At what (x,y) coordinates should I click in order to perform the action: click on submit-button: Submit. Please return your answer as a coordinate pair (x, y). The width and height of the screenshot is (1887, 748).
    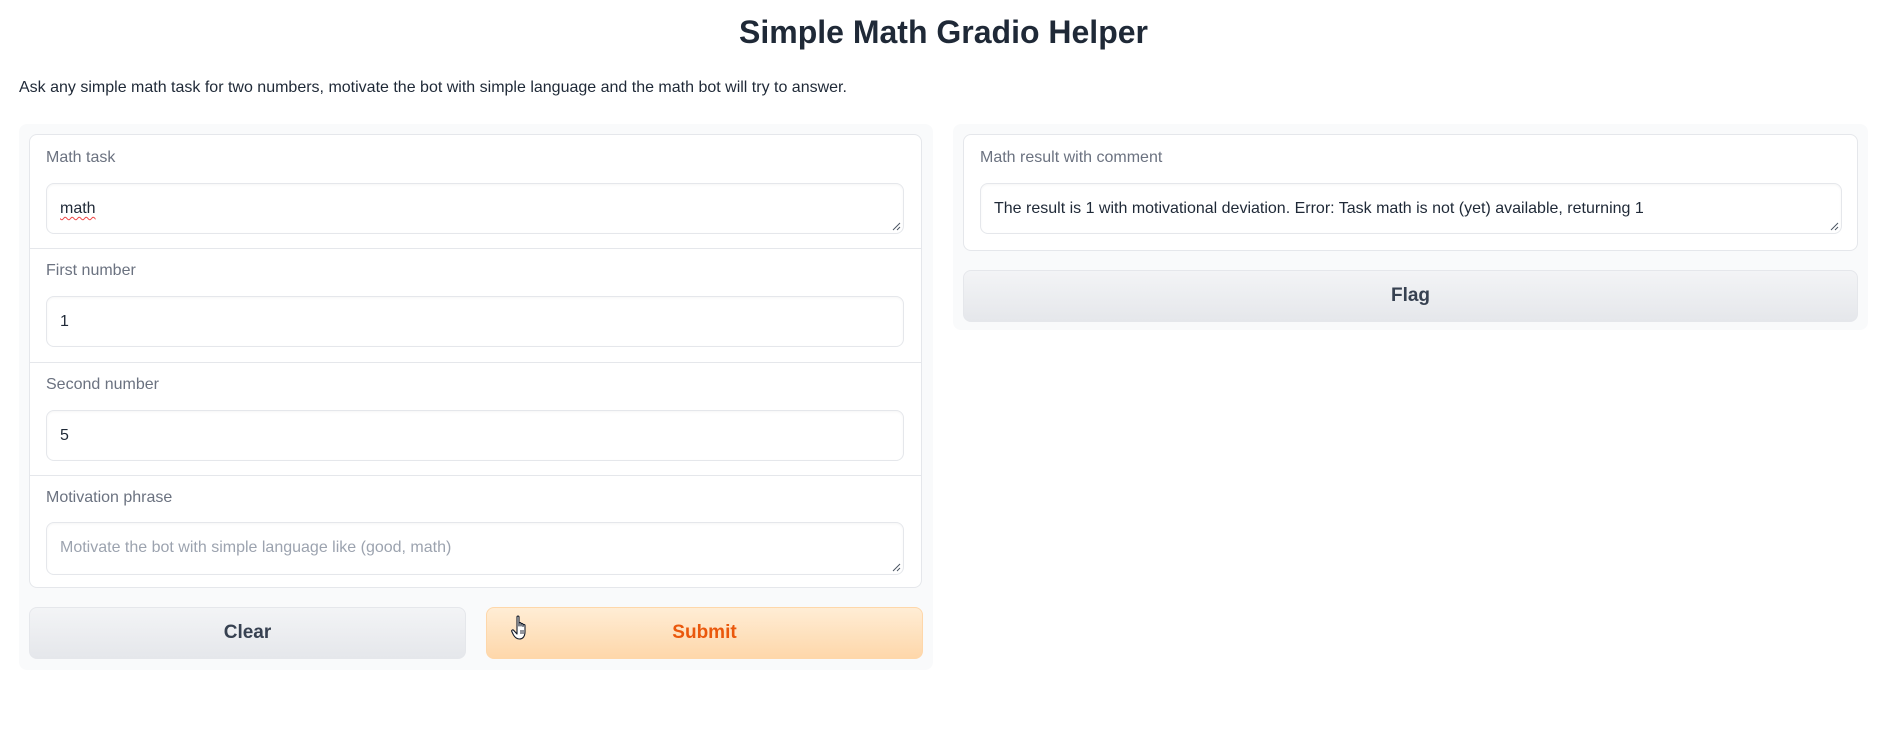
    Looking at the image, I should click on (704, 633).